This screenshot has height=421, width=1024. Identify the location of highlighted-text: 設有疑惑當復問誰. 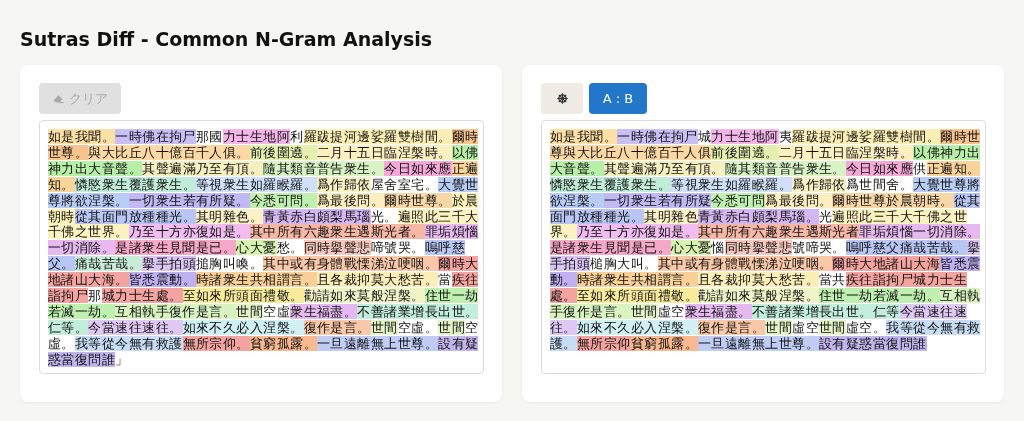
(873, 343).